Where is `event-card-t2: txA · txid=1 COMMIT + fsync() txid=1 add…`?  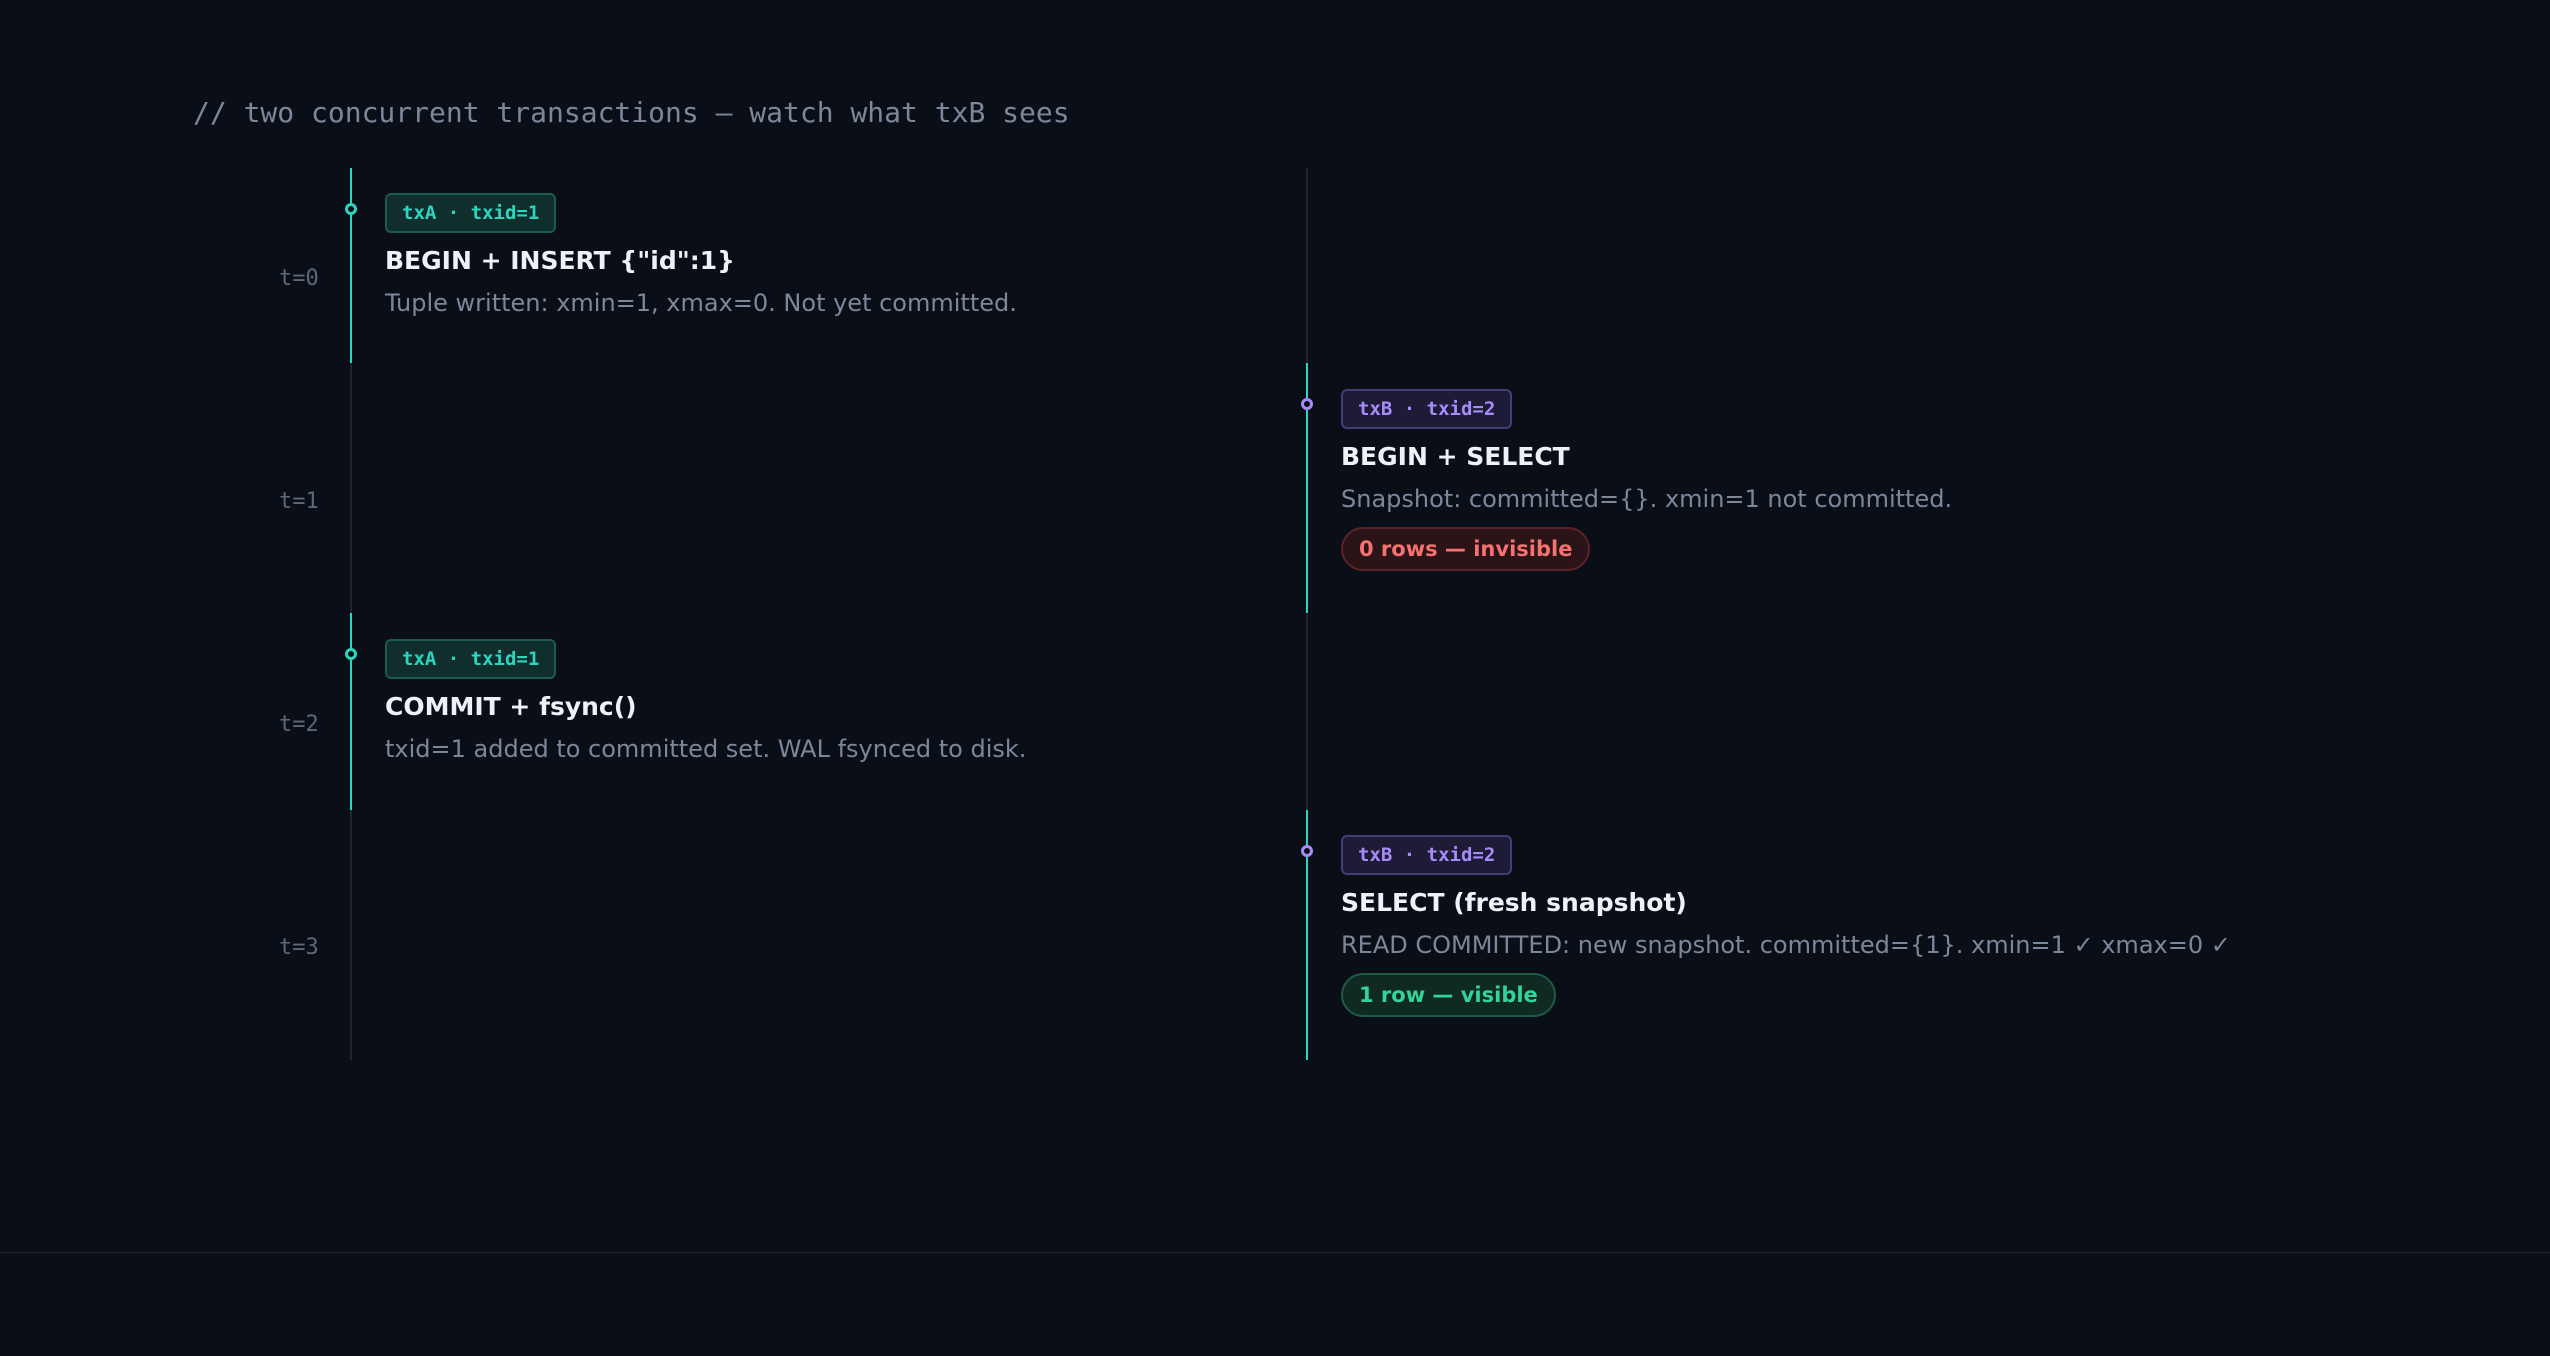 event-card-t2: txA · txid=1 COMMIT + fsync() txid=1 add… is located at coordinates (825, 701).